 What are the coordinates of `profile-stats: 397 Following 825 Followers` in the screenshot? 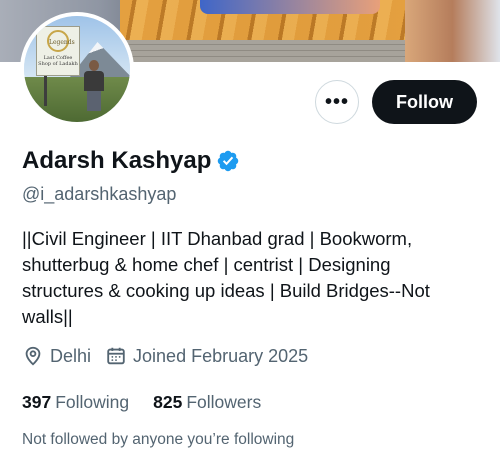 It's located at (153, 402).